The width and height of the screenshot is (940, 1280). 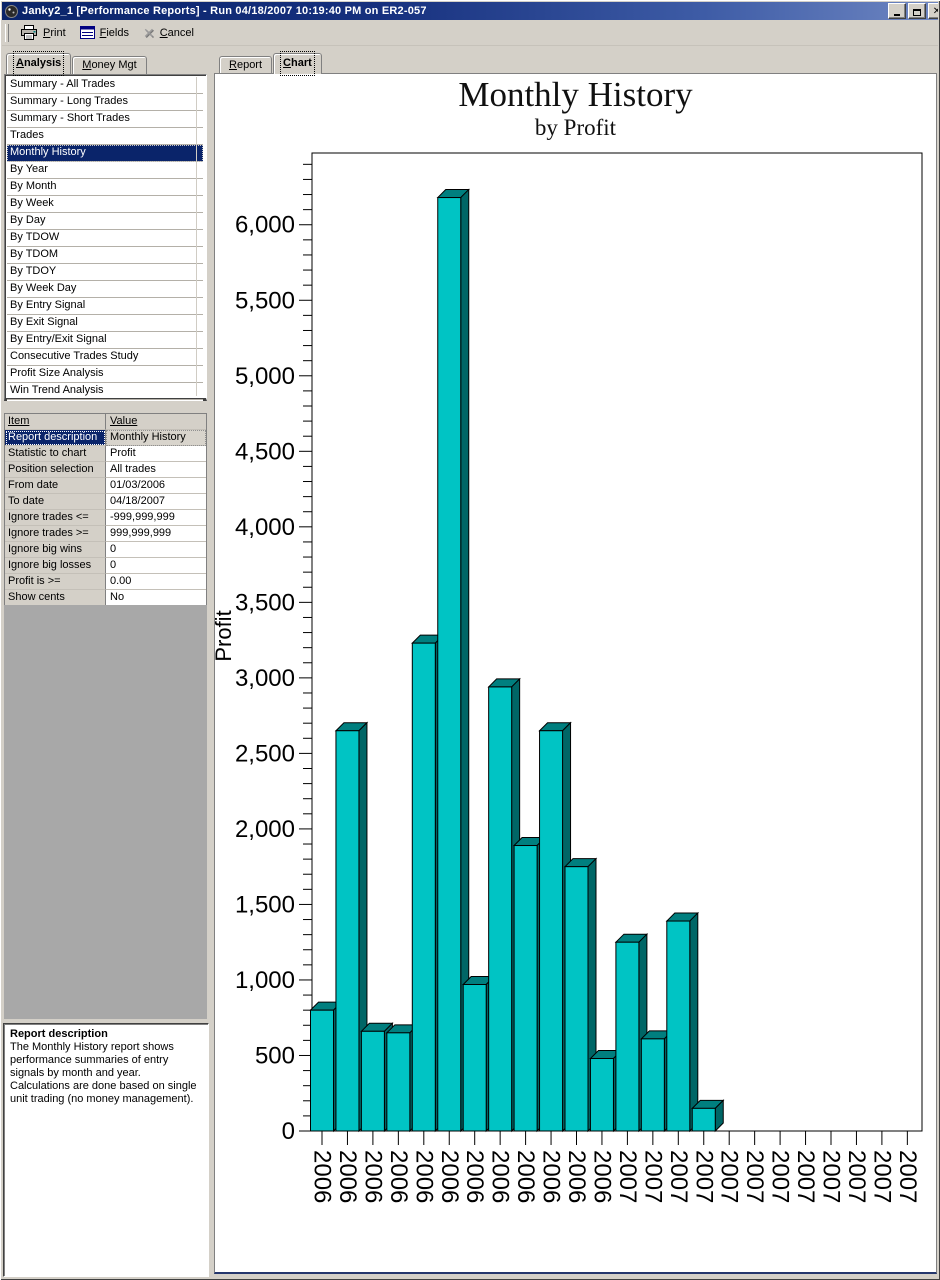 I want to click on svg-text: 0, so click(x=288, y=1131).